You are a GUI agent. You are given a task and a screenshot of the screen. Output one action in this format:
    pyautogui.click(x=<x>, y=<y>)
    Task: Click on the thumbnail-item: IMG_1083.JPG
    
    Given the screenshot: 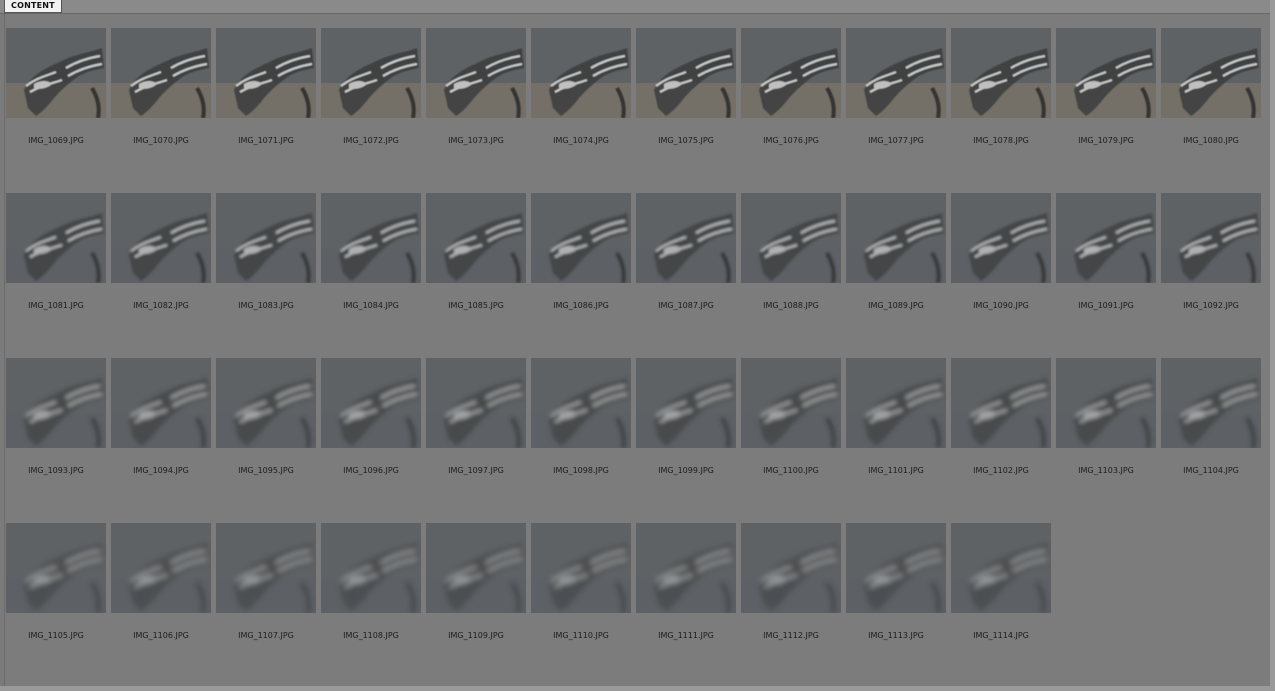 What is the action you would take?
    pyautogui.click(x=266, y=275)
    